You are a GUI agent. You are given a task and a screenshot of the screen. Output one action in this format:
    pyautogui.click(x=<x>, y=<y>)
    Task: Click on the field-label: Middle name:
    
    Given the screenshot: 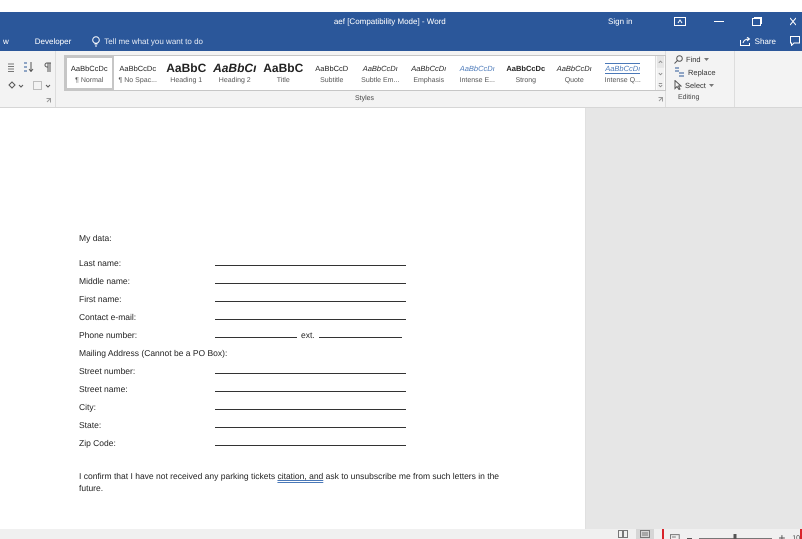 What is the action you would take?
    pyautogui.click(x=105, y=281)
    